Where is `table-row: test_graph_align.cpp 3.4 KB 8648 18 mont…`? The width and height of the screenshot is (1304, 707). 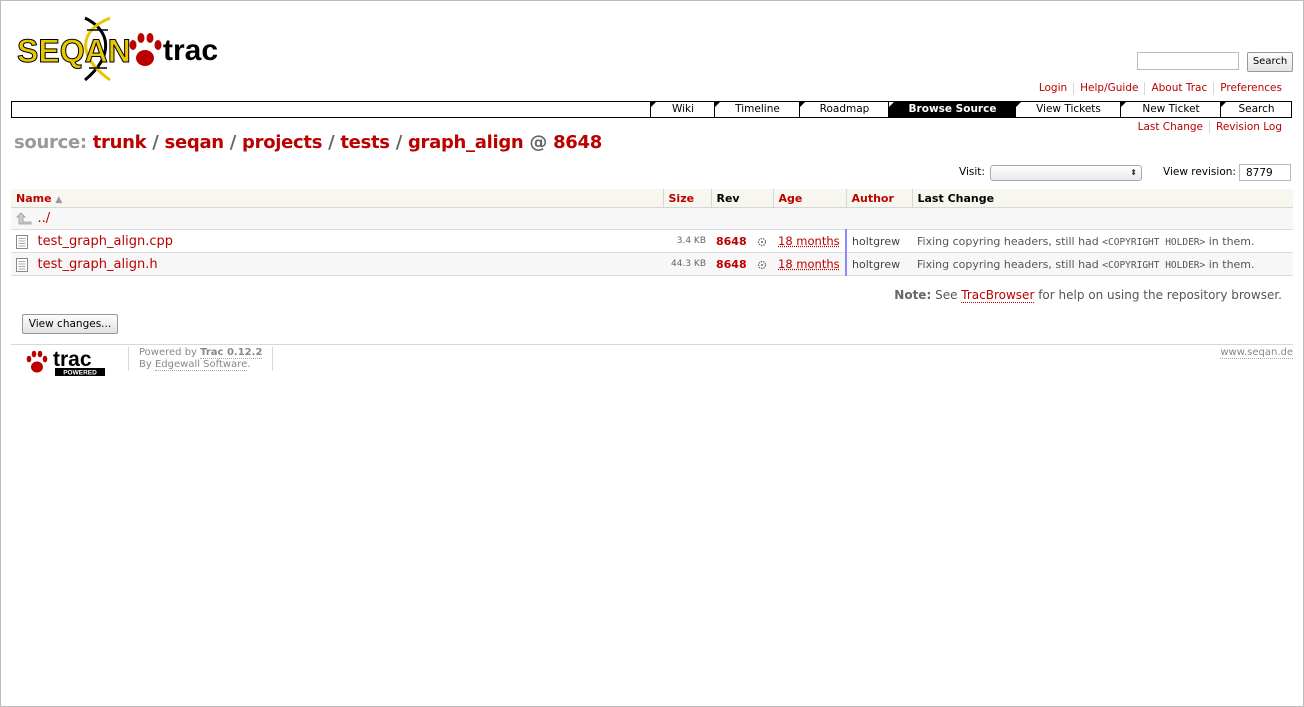 table-row: test_graph_align.cpp 3.4 KB 8648 18 mont… is located at coordinates (652, 241).